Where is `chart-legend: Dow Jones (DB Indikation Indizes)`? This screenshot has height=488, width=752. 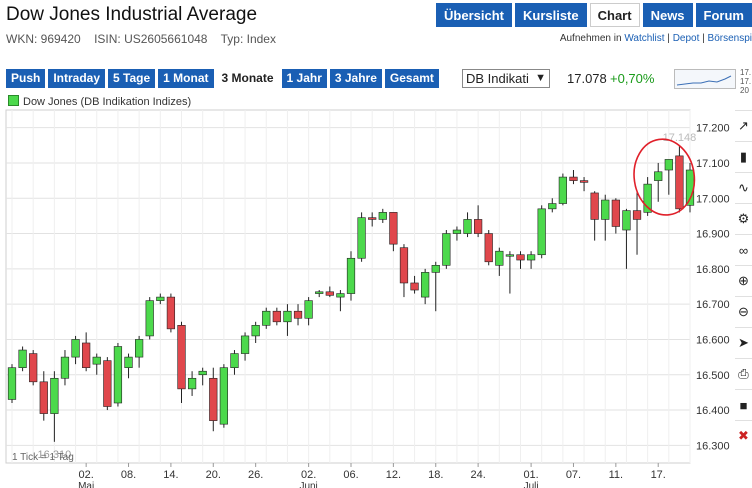
chart-legend: Dow Jones (DB Indikation Indizes) is located at coordinates (99, 101).